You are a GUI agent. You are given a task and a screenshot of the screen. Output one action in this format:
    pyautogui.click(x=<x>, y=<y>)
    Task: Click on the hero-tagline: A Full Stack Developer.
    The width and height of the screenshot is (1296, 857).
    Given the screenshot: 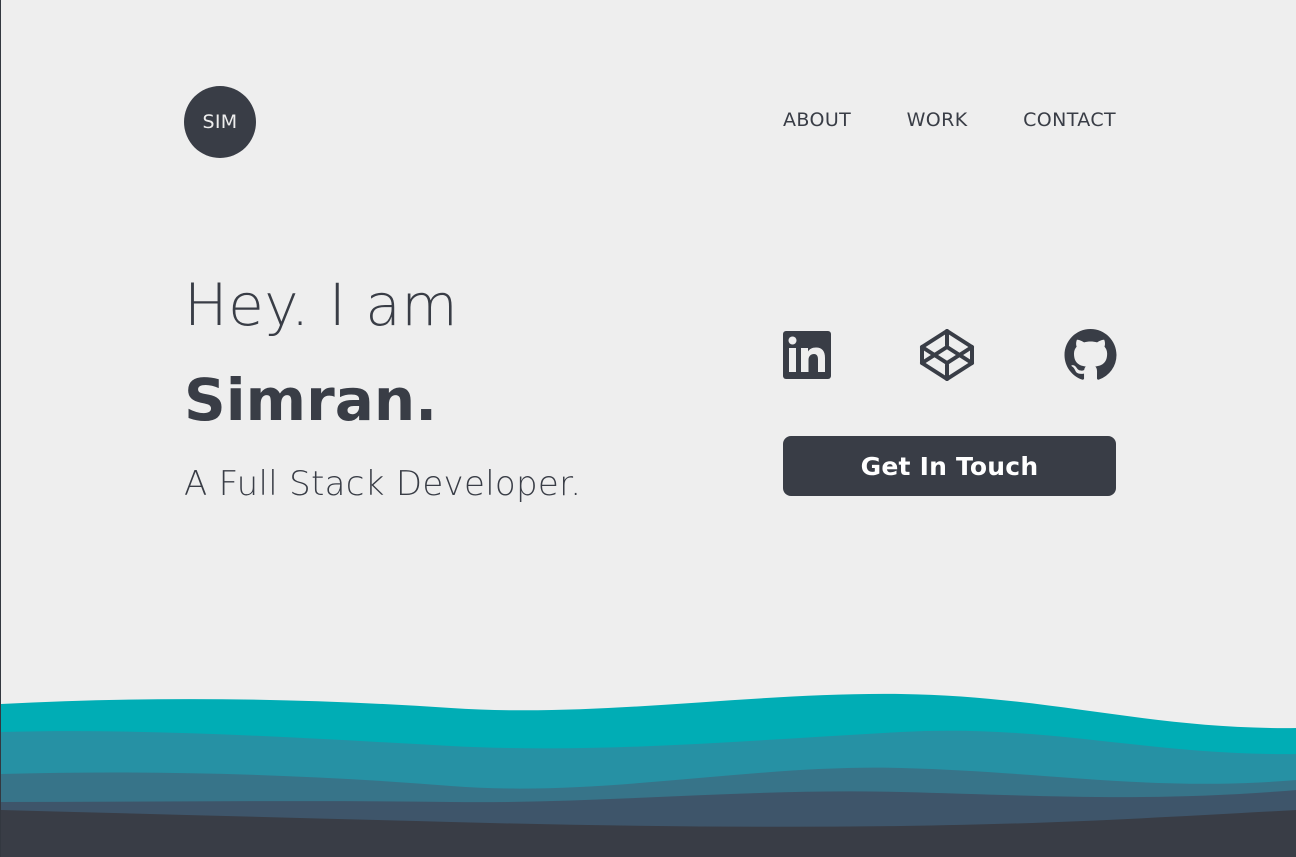 What is the action you would take?
    pyautogui.click(x=383, y=484)
    